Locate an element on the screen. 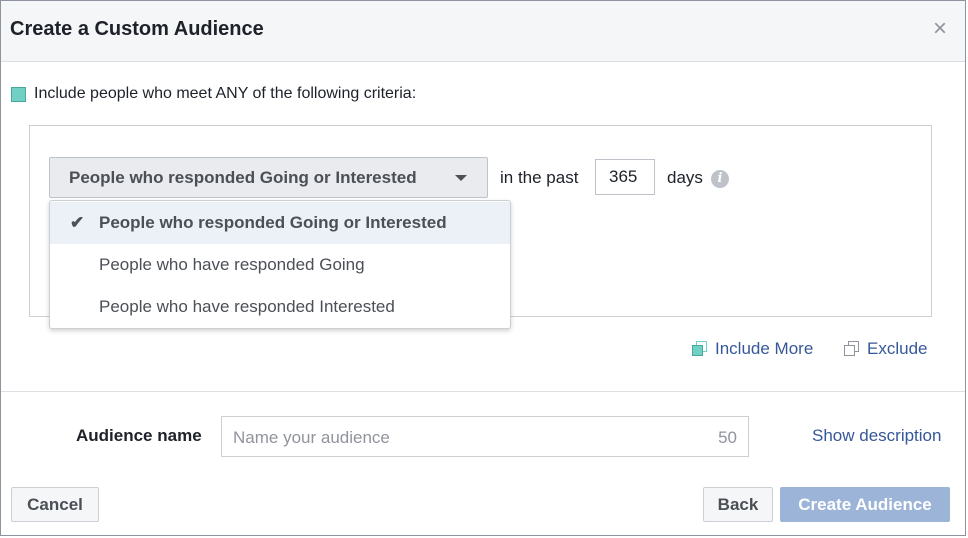  days-label: days is located at coordinates (685, 177).